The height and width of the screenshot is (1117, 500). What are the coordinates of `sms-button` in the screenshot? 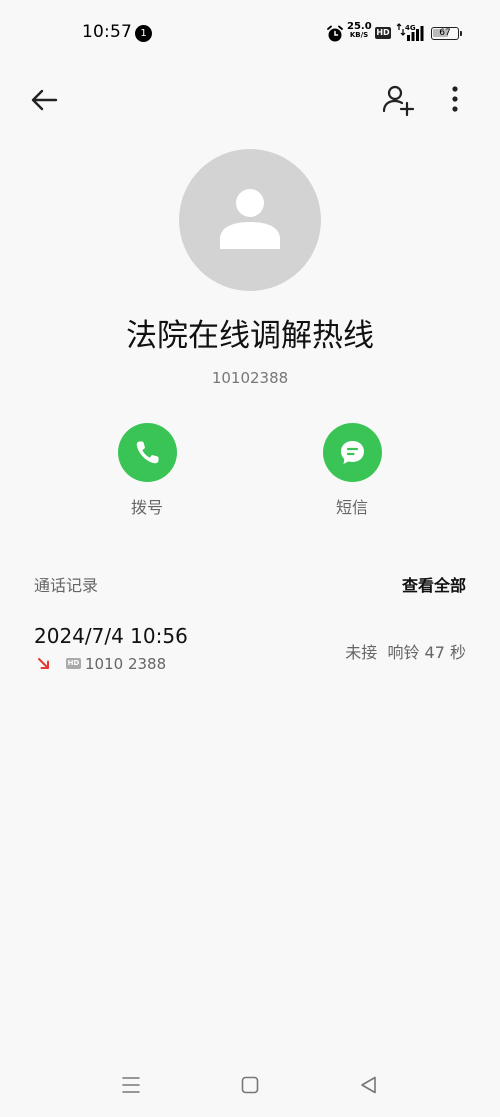 It's located at (352, 452).